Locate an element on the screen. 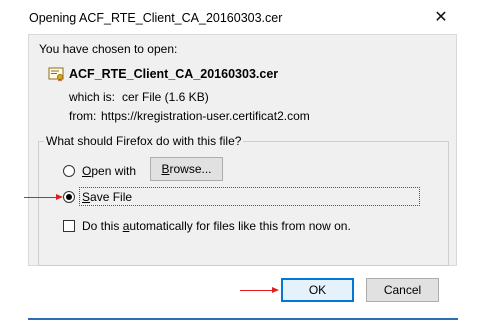 The width and height of the screenshot is (492, 329). ok-button: OK is located at coordinates (317, 290).